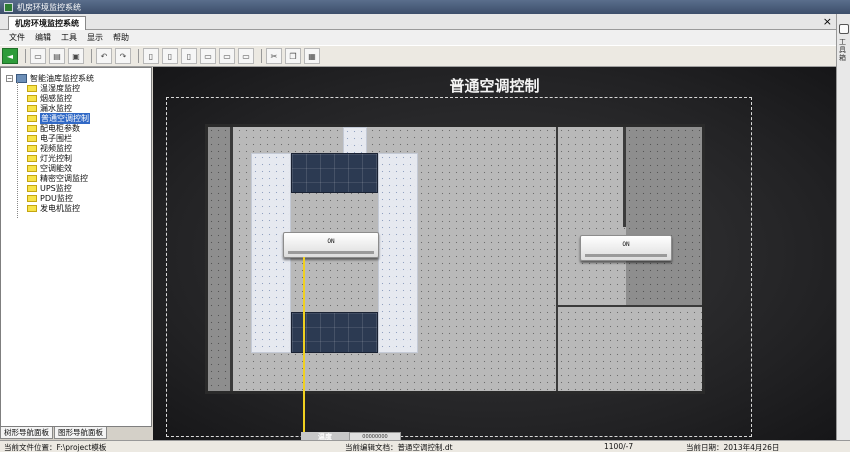  Describe the element at coordinates (733, 447) in the screenshot. I see `status-date: 当前日期：2013年4月26日` at that location.